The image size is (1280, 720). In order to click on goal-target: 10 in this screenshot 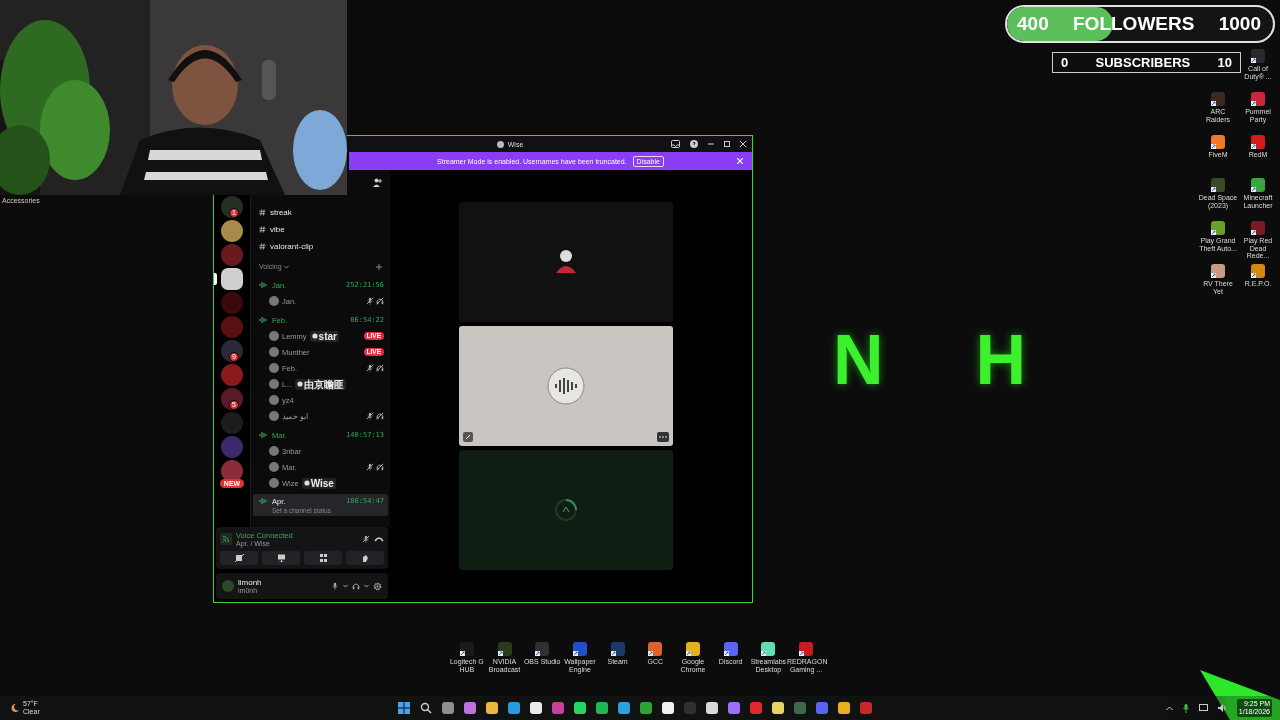, I will do `click(1224, 62)`.